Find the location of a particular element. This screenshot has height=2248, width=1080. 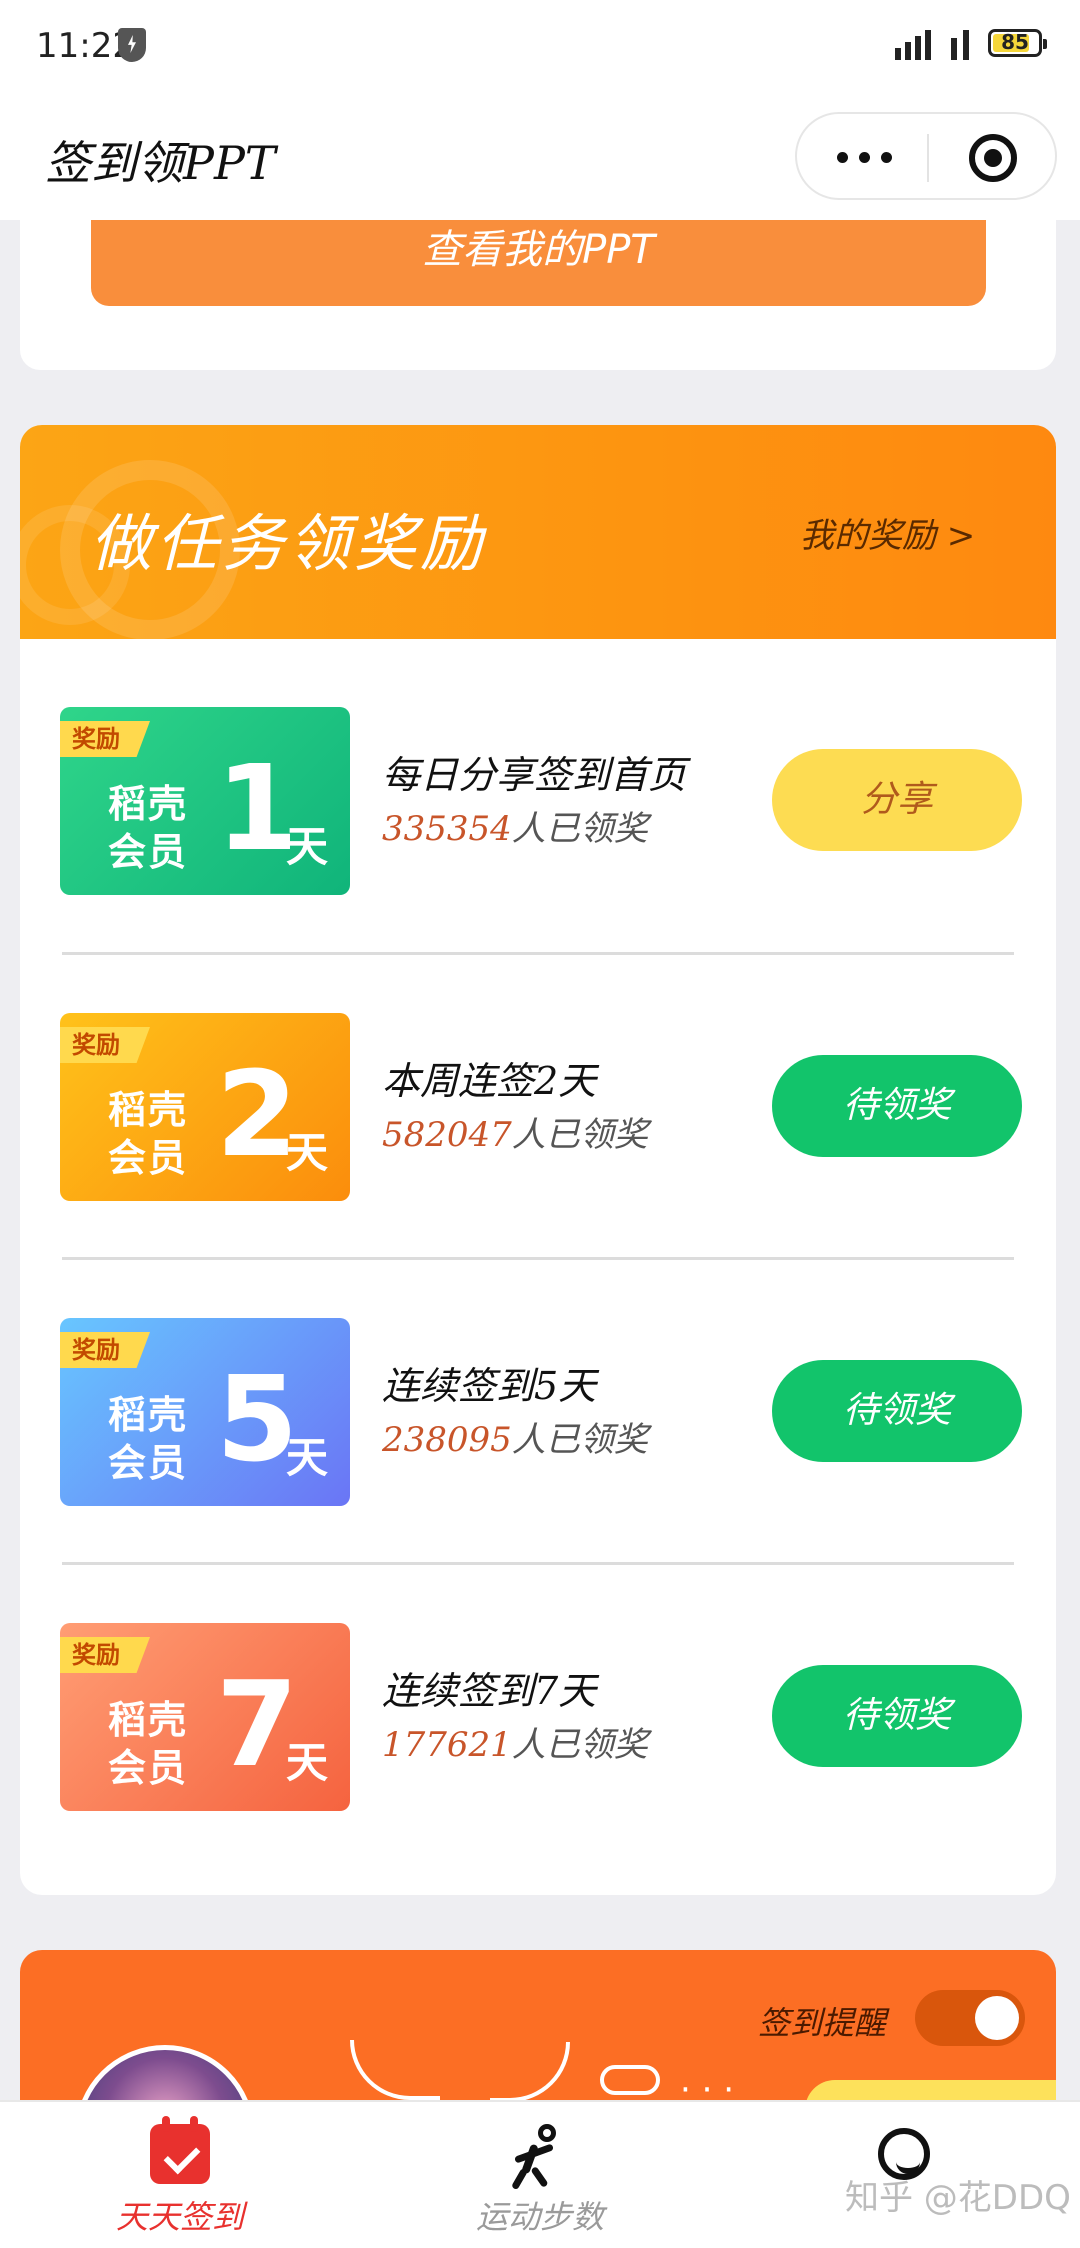

reward-badge: 奖励 稻壳 会员 2 天 is located at coordinates (205, 1107).